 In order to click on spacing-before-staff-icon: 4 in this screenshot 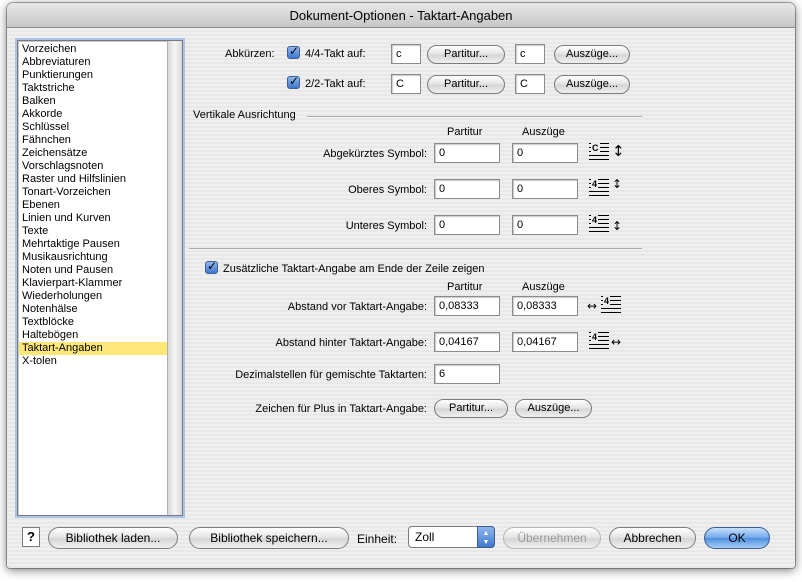, I will do `click(611, 306)`.